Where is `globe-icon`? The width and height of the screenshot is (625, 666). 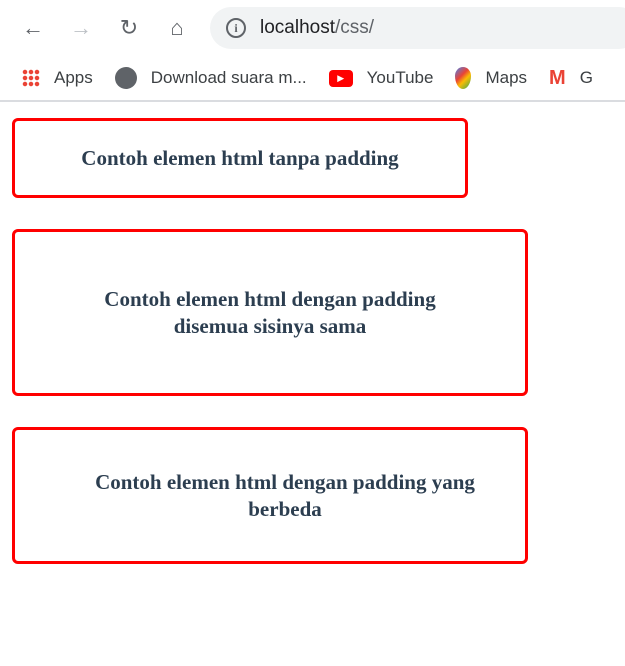 globe-icon is located at coordinates (125, 78).